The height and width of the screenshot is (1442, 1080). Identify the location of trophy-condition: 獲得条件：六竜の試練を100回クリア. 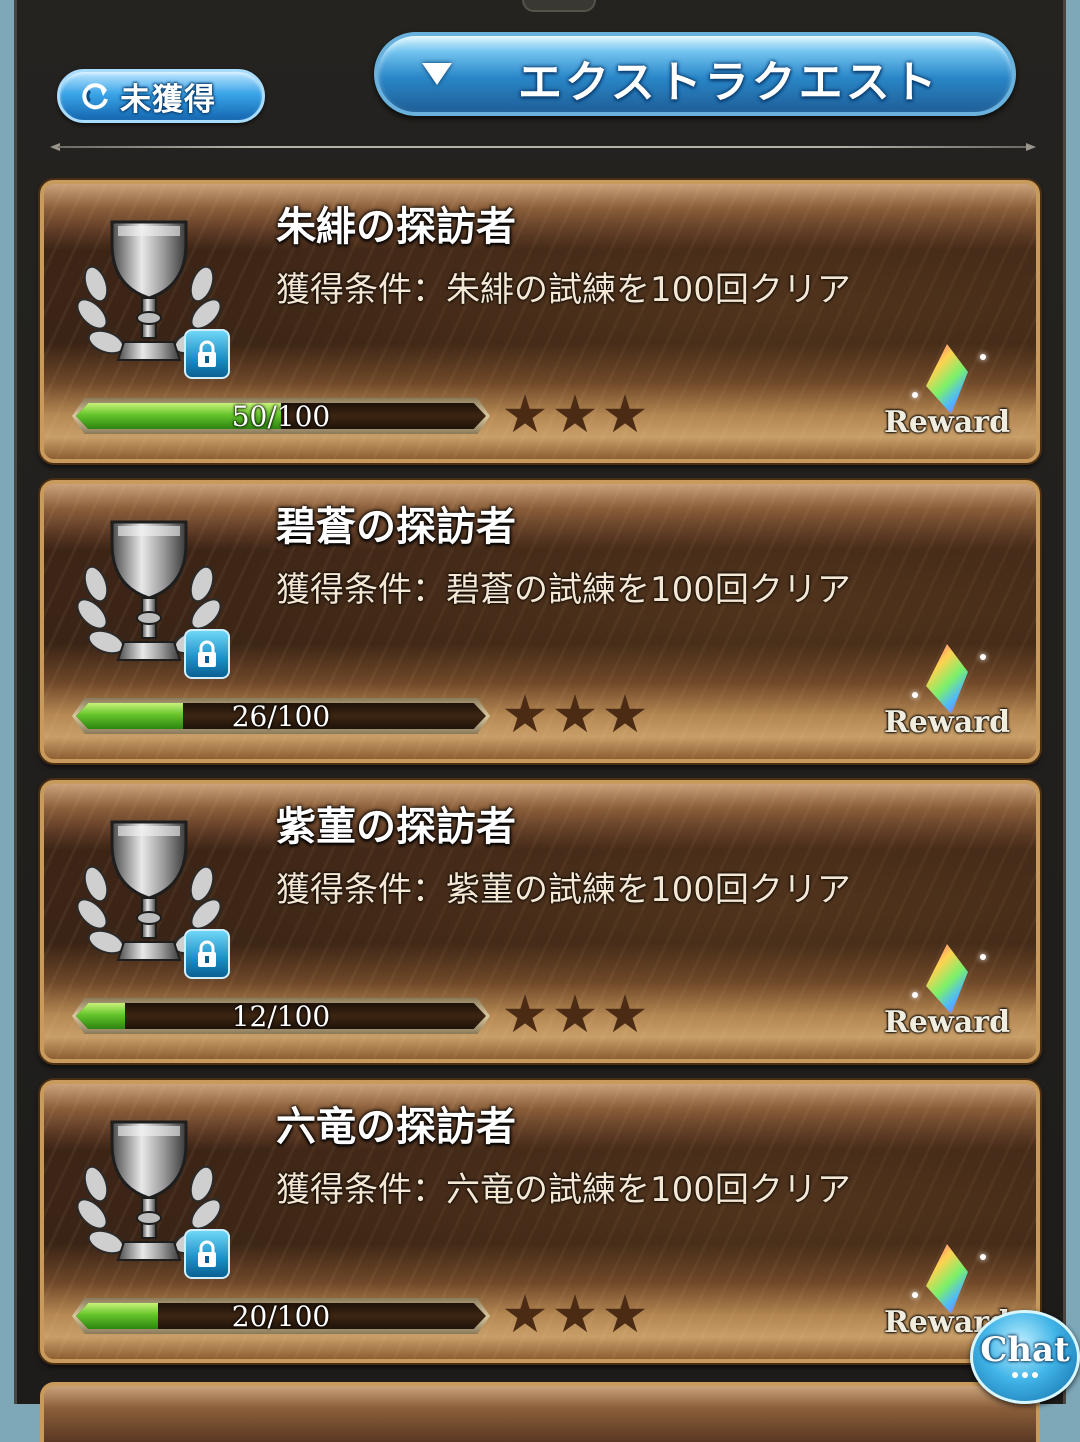
(563, 1190).